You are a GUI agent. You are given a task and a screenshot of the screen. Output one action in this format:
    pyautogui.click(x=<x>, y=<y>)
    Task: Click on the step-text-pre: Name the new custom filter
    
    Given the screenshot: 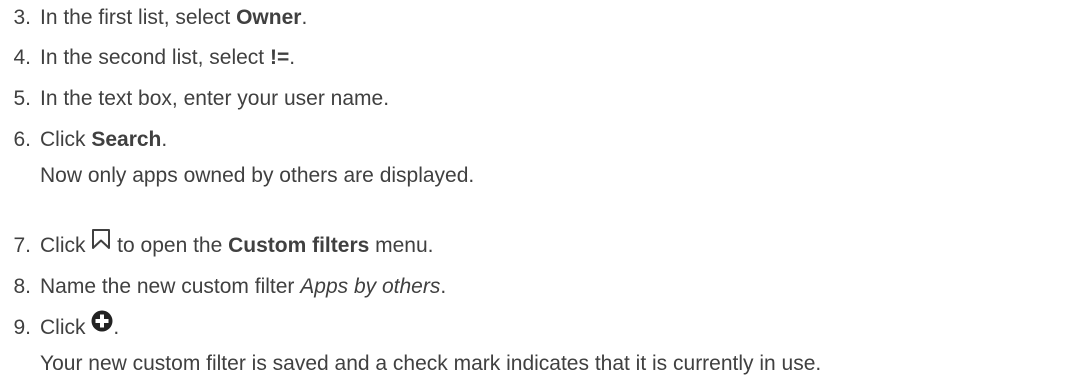 What is the action you would take?
    pyautogui.click(x=170, y=286)
    